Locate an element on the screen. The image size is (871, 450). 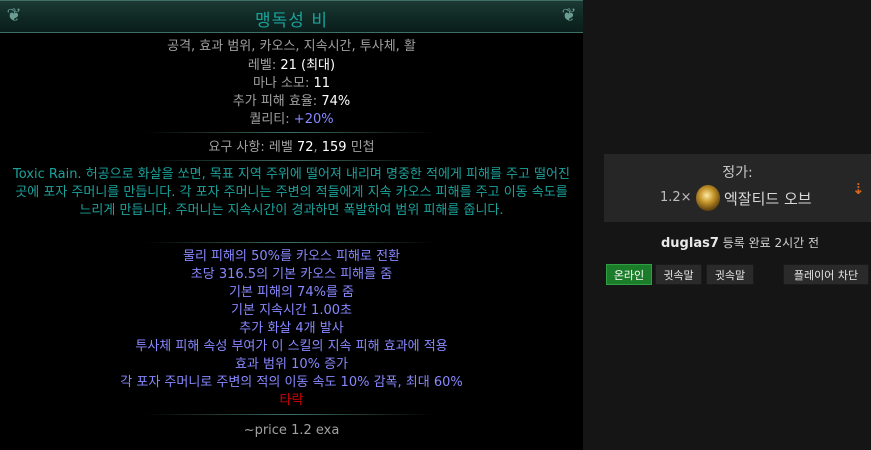
level-value: 21 (최대) is located at coordinates (308, 65).